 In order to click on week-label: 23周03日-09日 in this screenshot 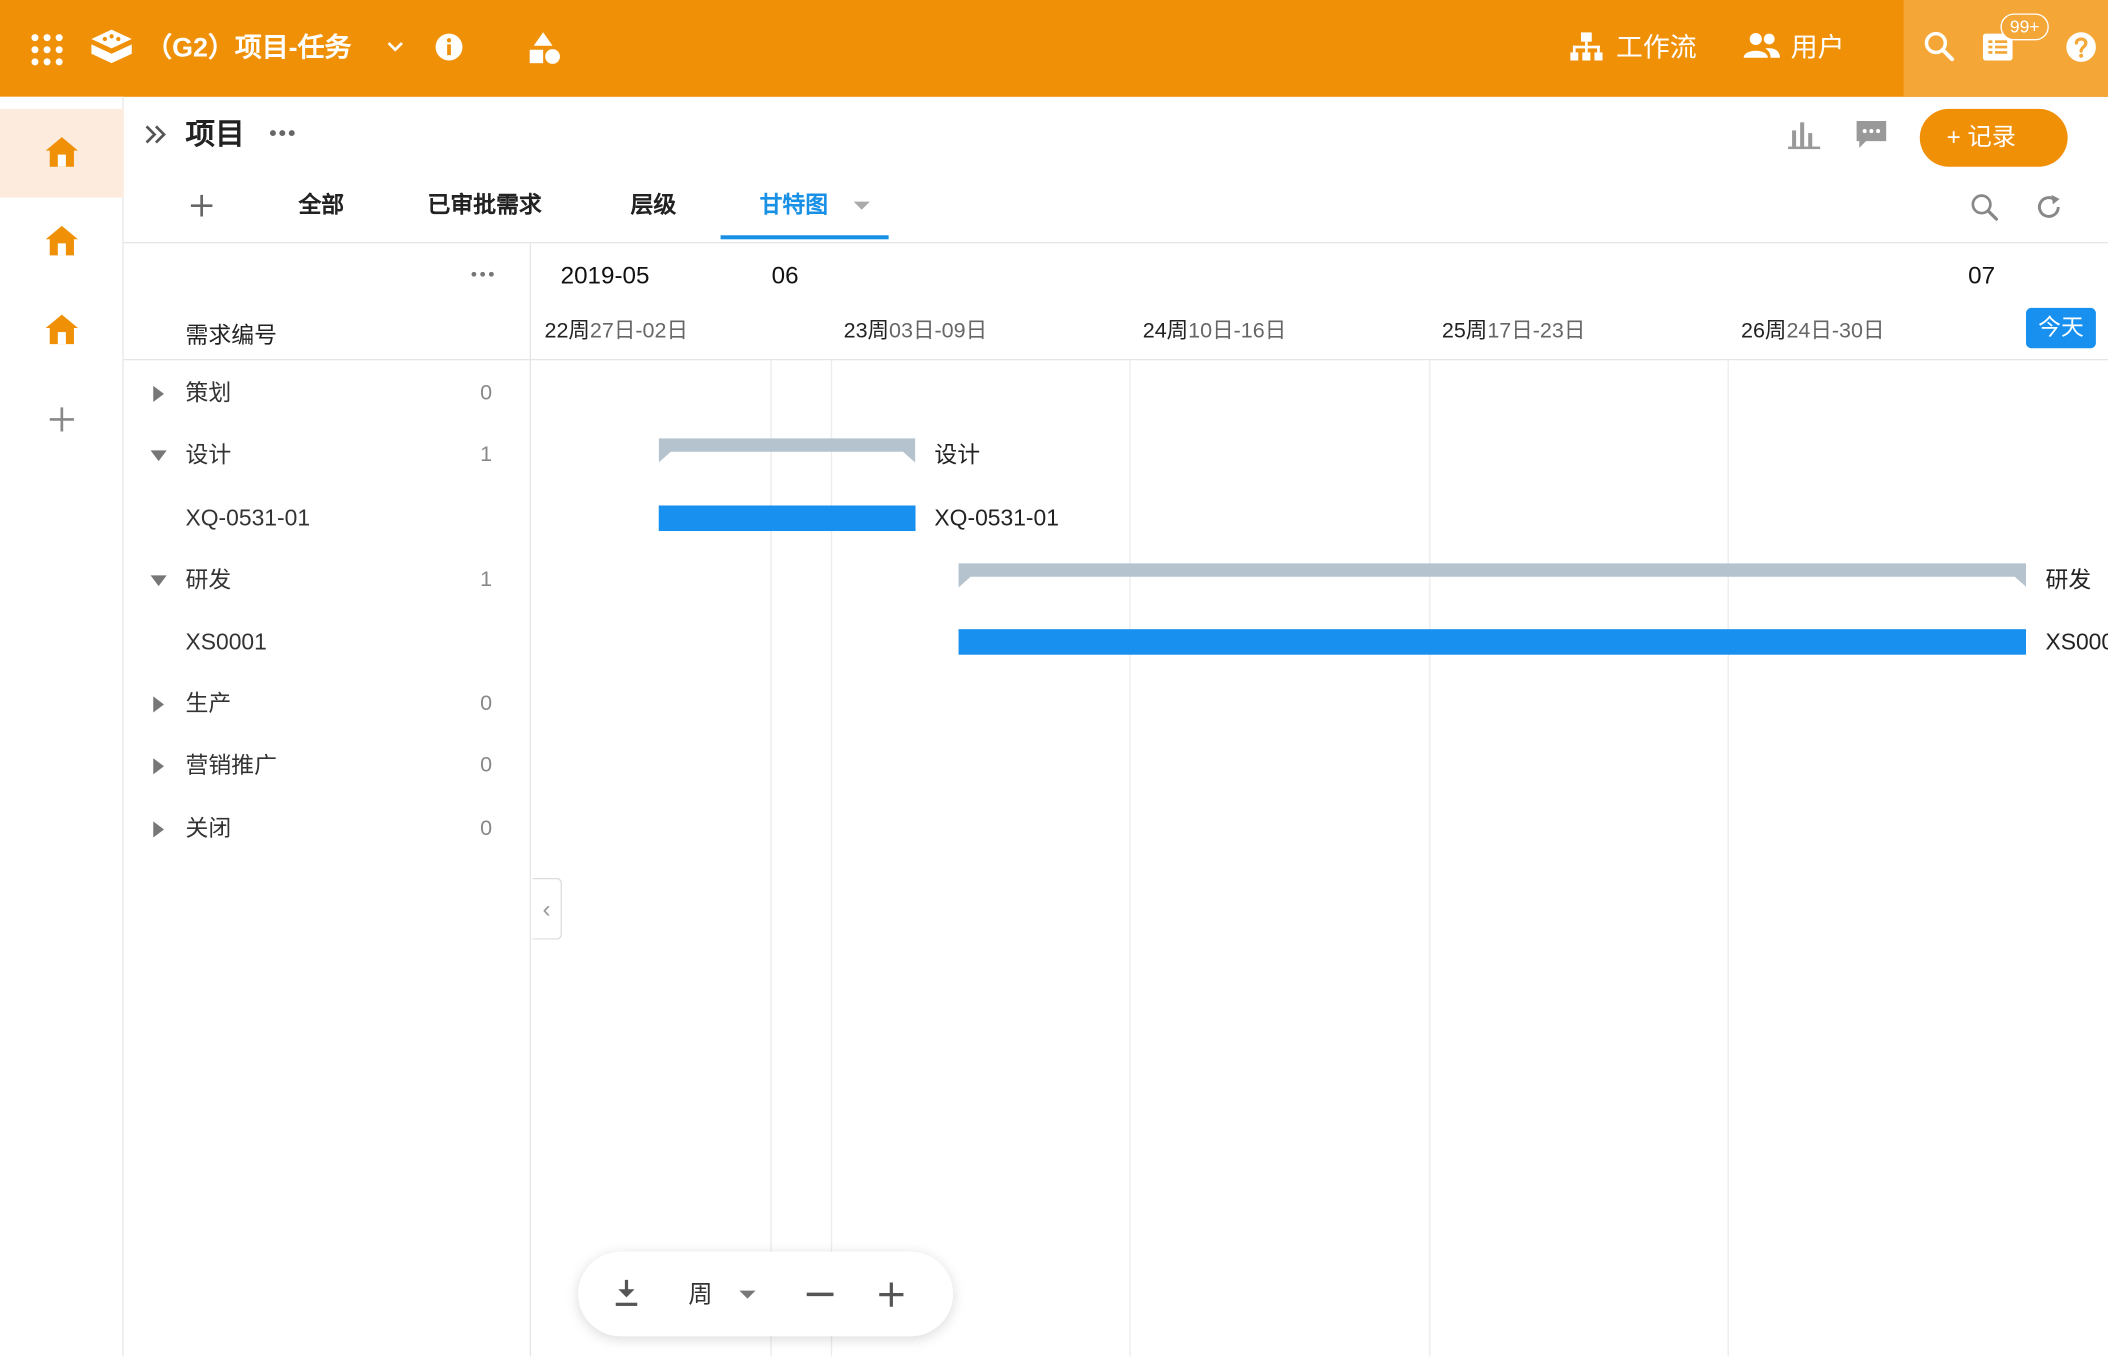, I will do `click(916, 332)`.